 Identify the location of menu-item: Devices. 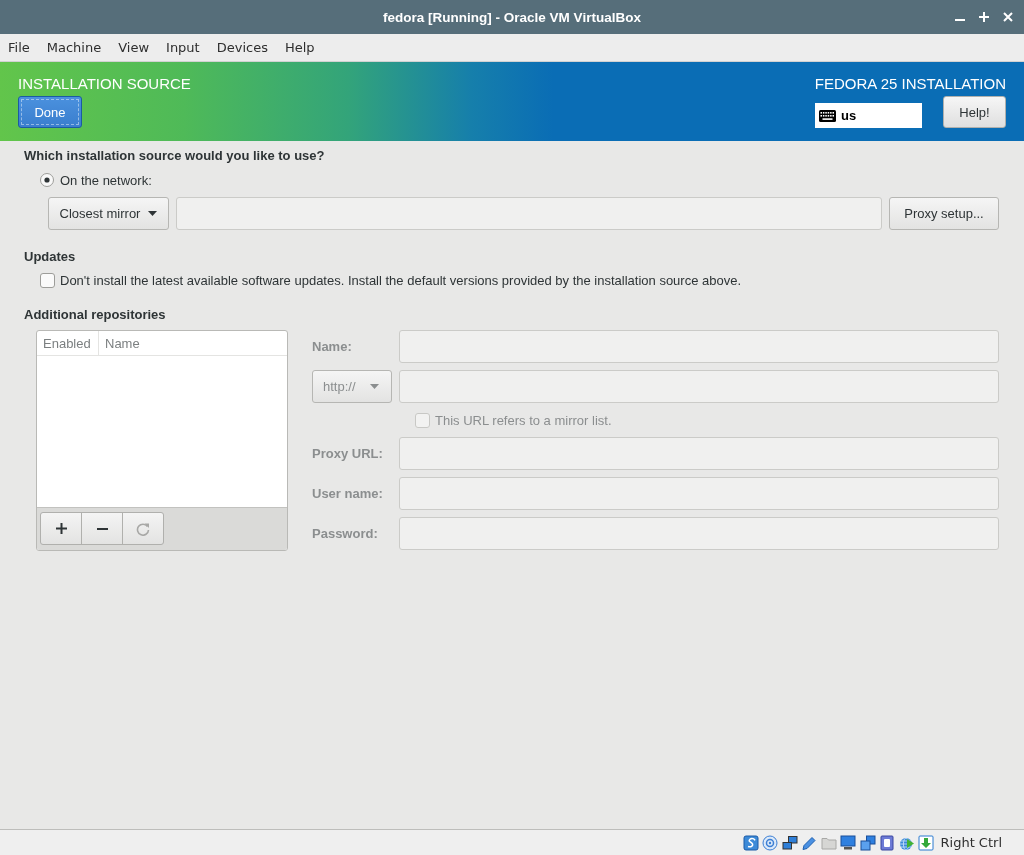
(242, 47).